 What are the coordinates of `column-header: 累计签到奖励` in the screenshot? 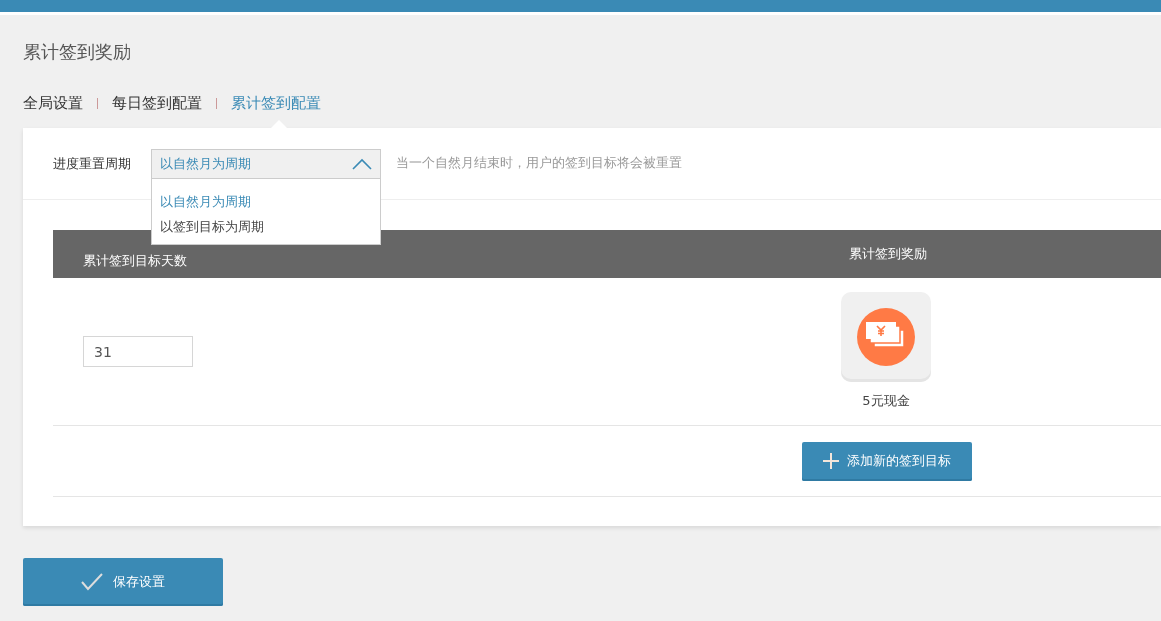 It's located at (888, 254).